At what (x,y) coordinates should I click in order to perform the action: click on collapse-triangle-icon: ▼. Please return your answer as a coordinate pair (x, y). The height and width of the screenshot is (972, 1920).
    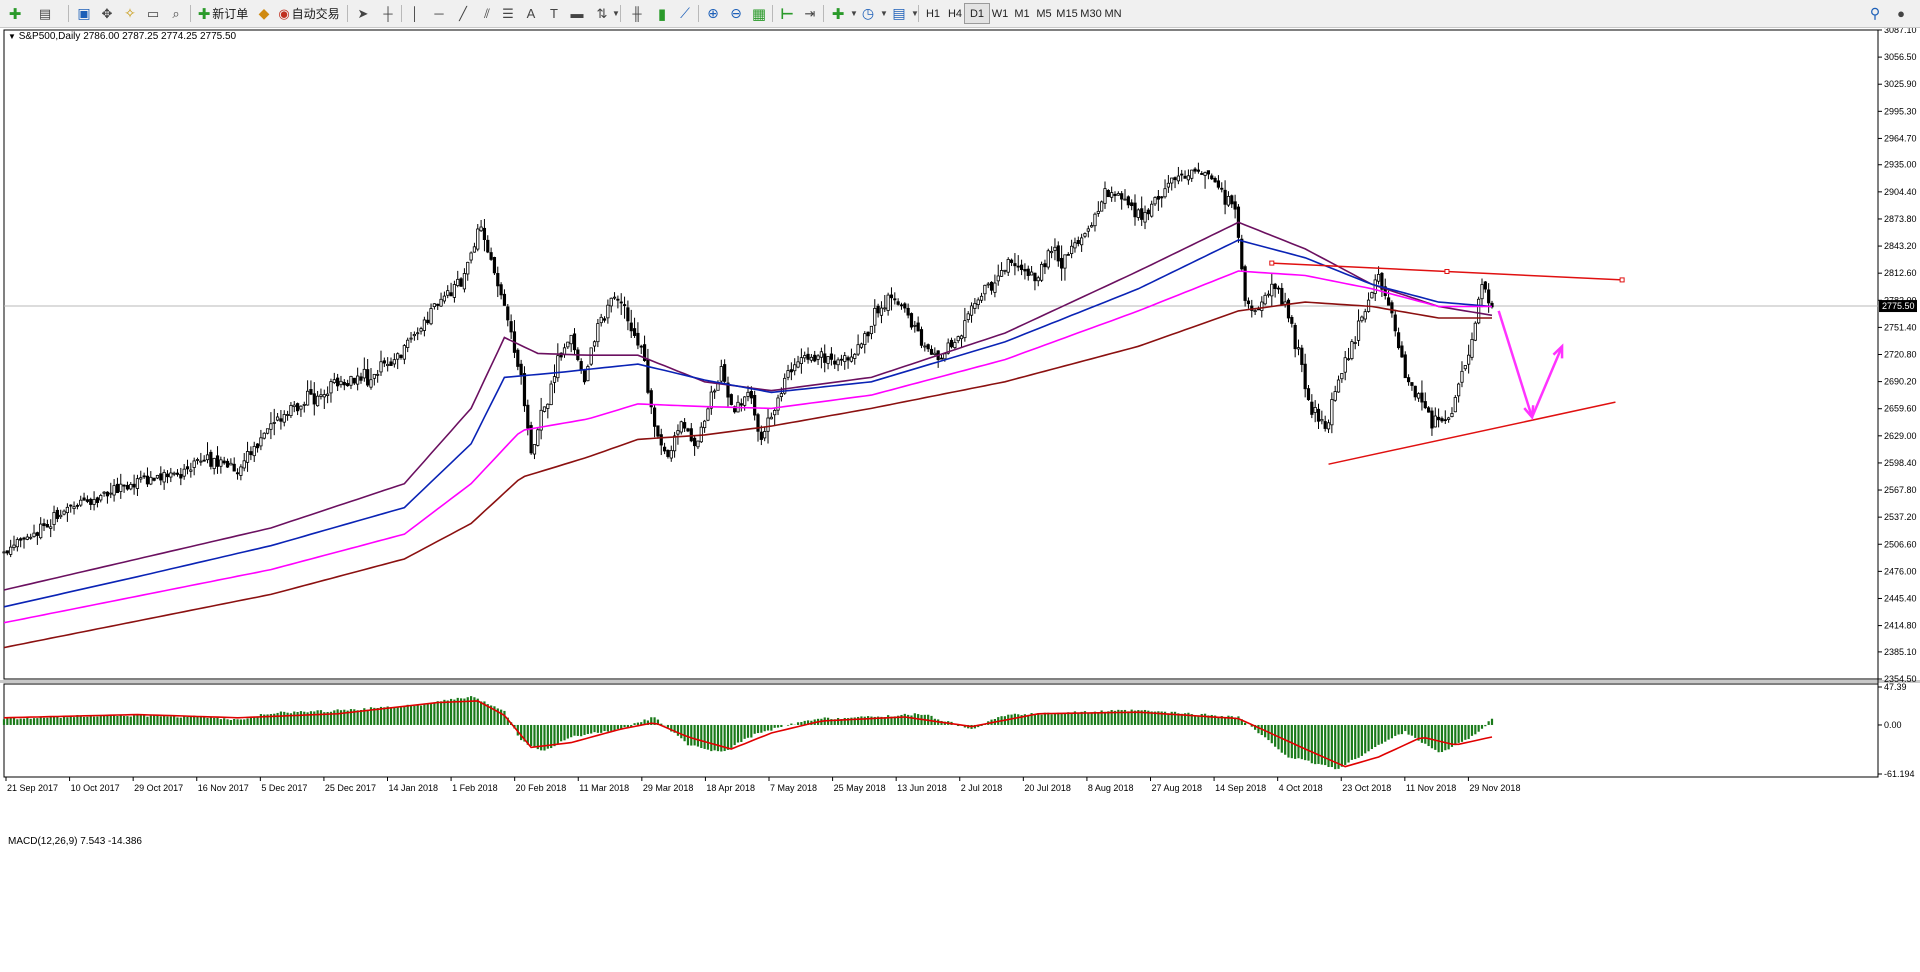
    Looking at the image, I should click on (12, 36).